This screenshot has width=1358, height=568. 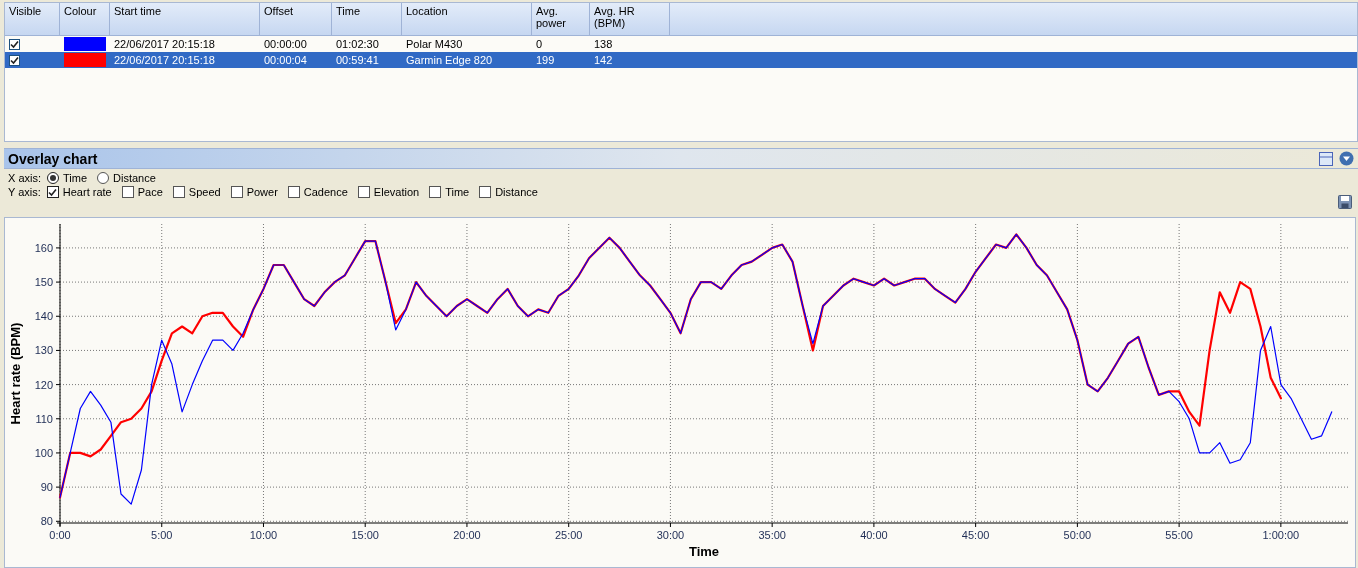 I want to click on table-row: 22/06/2017 20:15:18 00:00:04 00:59:41 Garmin Edge 820 199 142, so click(x=681, y=60).